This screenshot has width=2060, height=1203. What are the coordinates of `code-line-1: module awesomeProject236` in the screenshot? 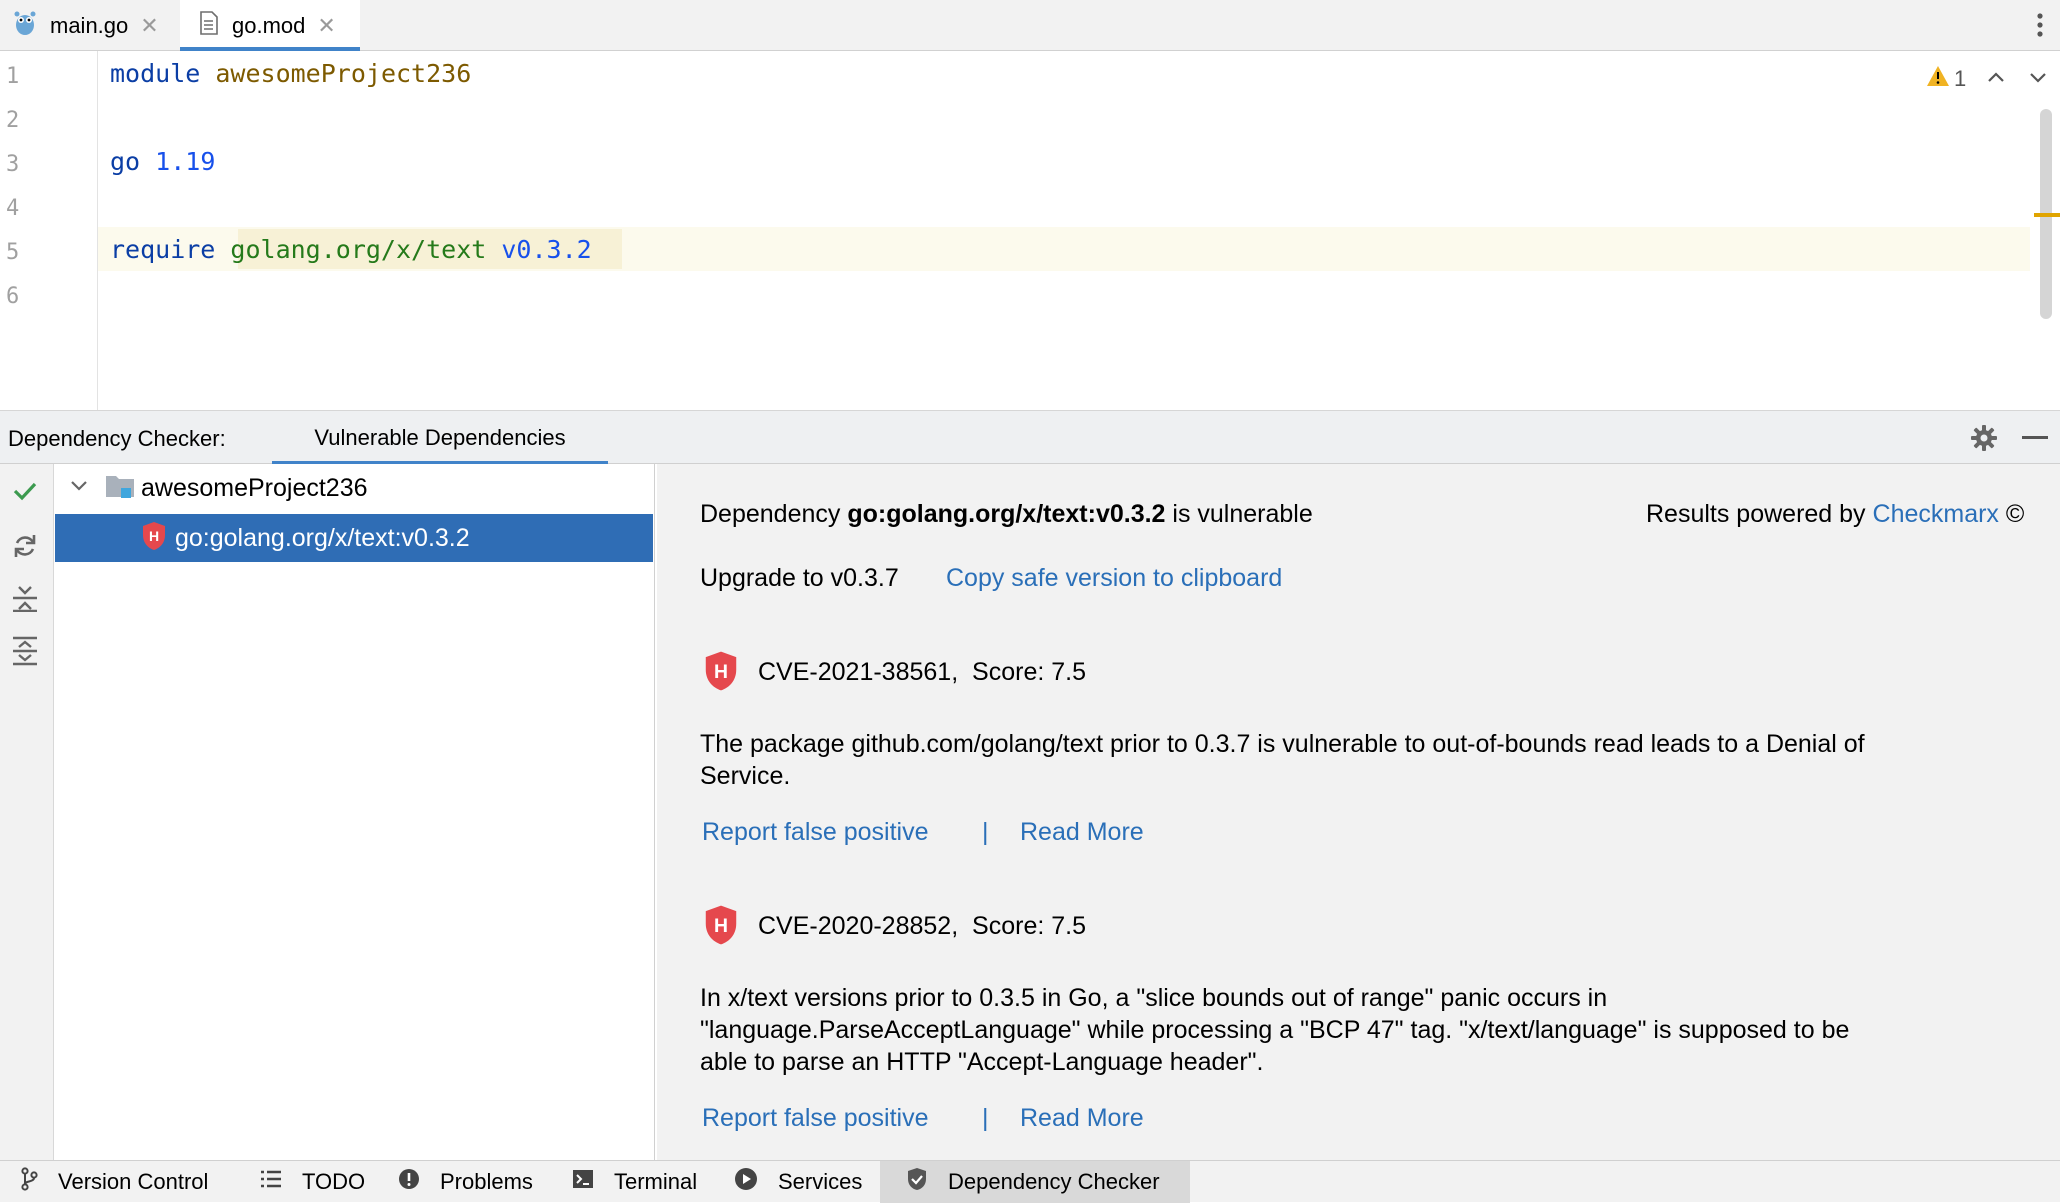 It's located at (291, 73).